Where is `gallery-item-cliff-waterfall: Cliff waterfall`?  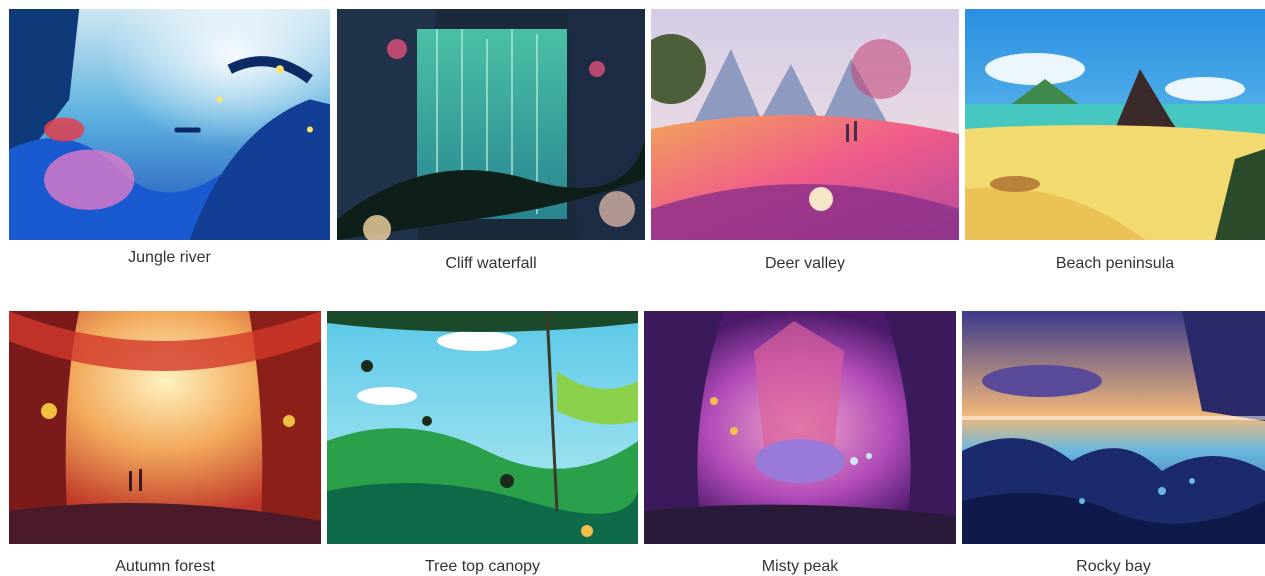
gallery-item-cliff-waterfall: Cliff waterfall is located at coordinates (491, 142).